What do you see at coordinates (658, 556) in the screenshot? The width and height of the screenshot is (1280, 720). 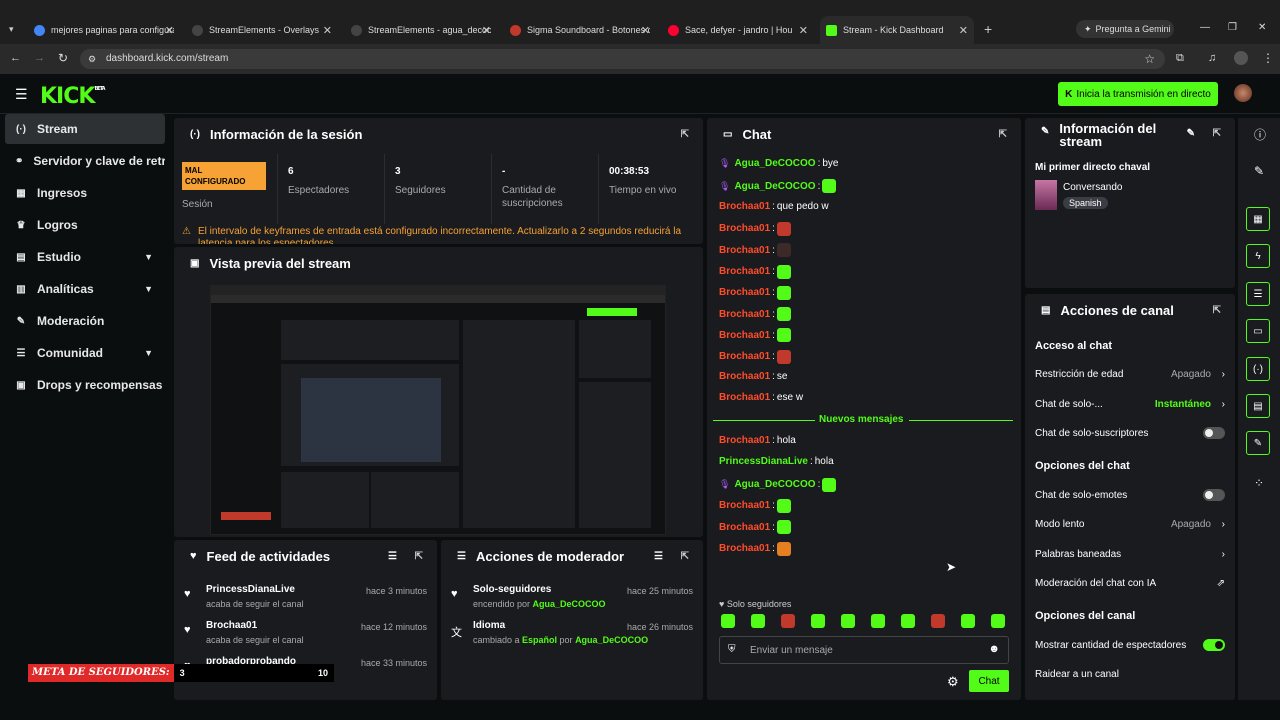 I see `filter-icon: ☰` at bounding box center [658, 556].